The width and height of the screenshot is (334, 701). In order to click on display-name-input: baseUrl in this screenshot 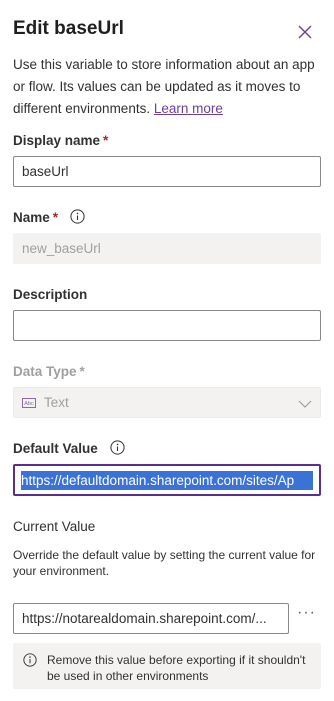, I will do `click(167, 171)`.